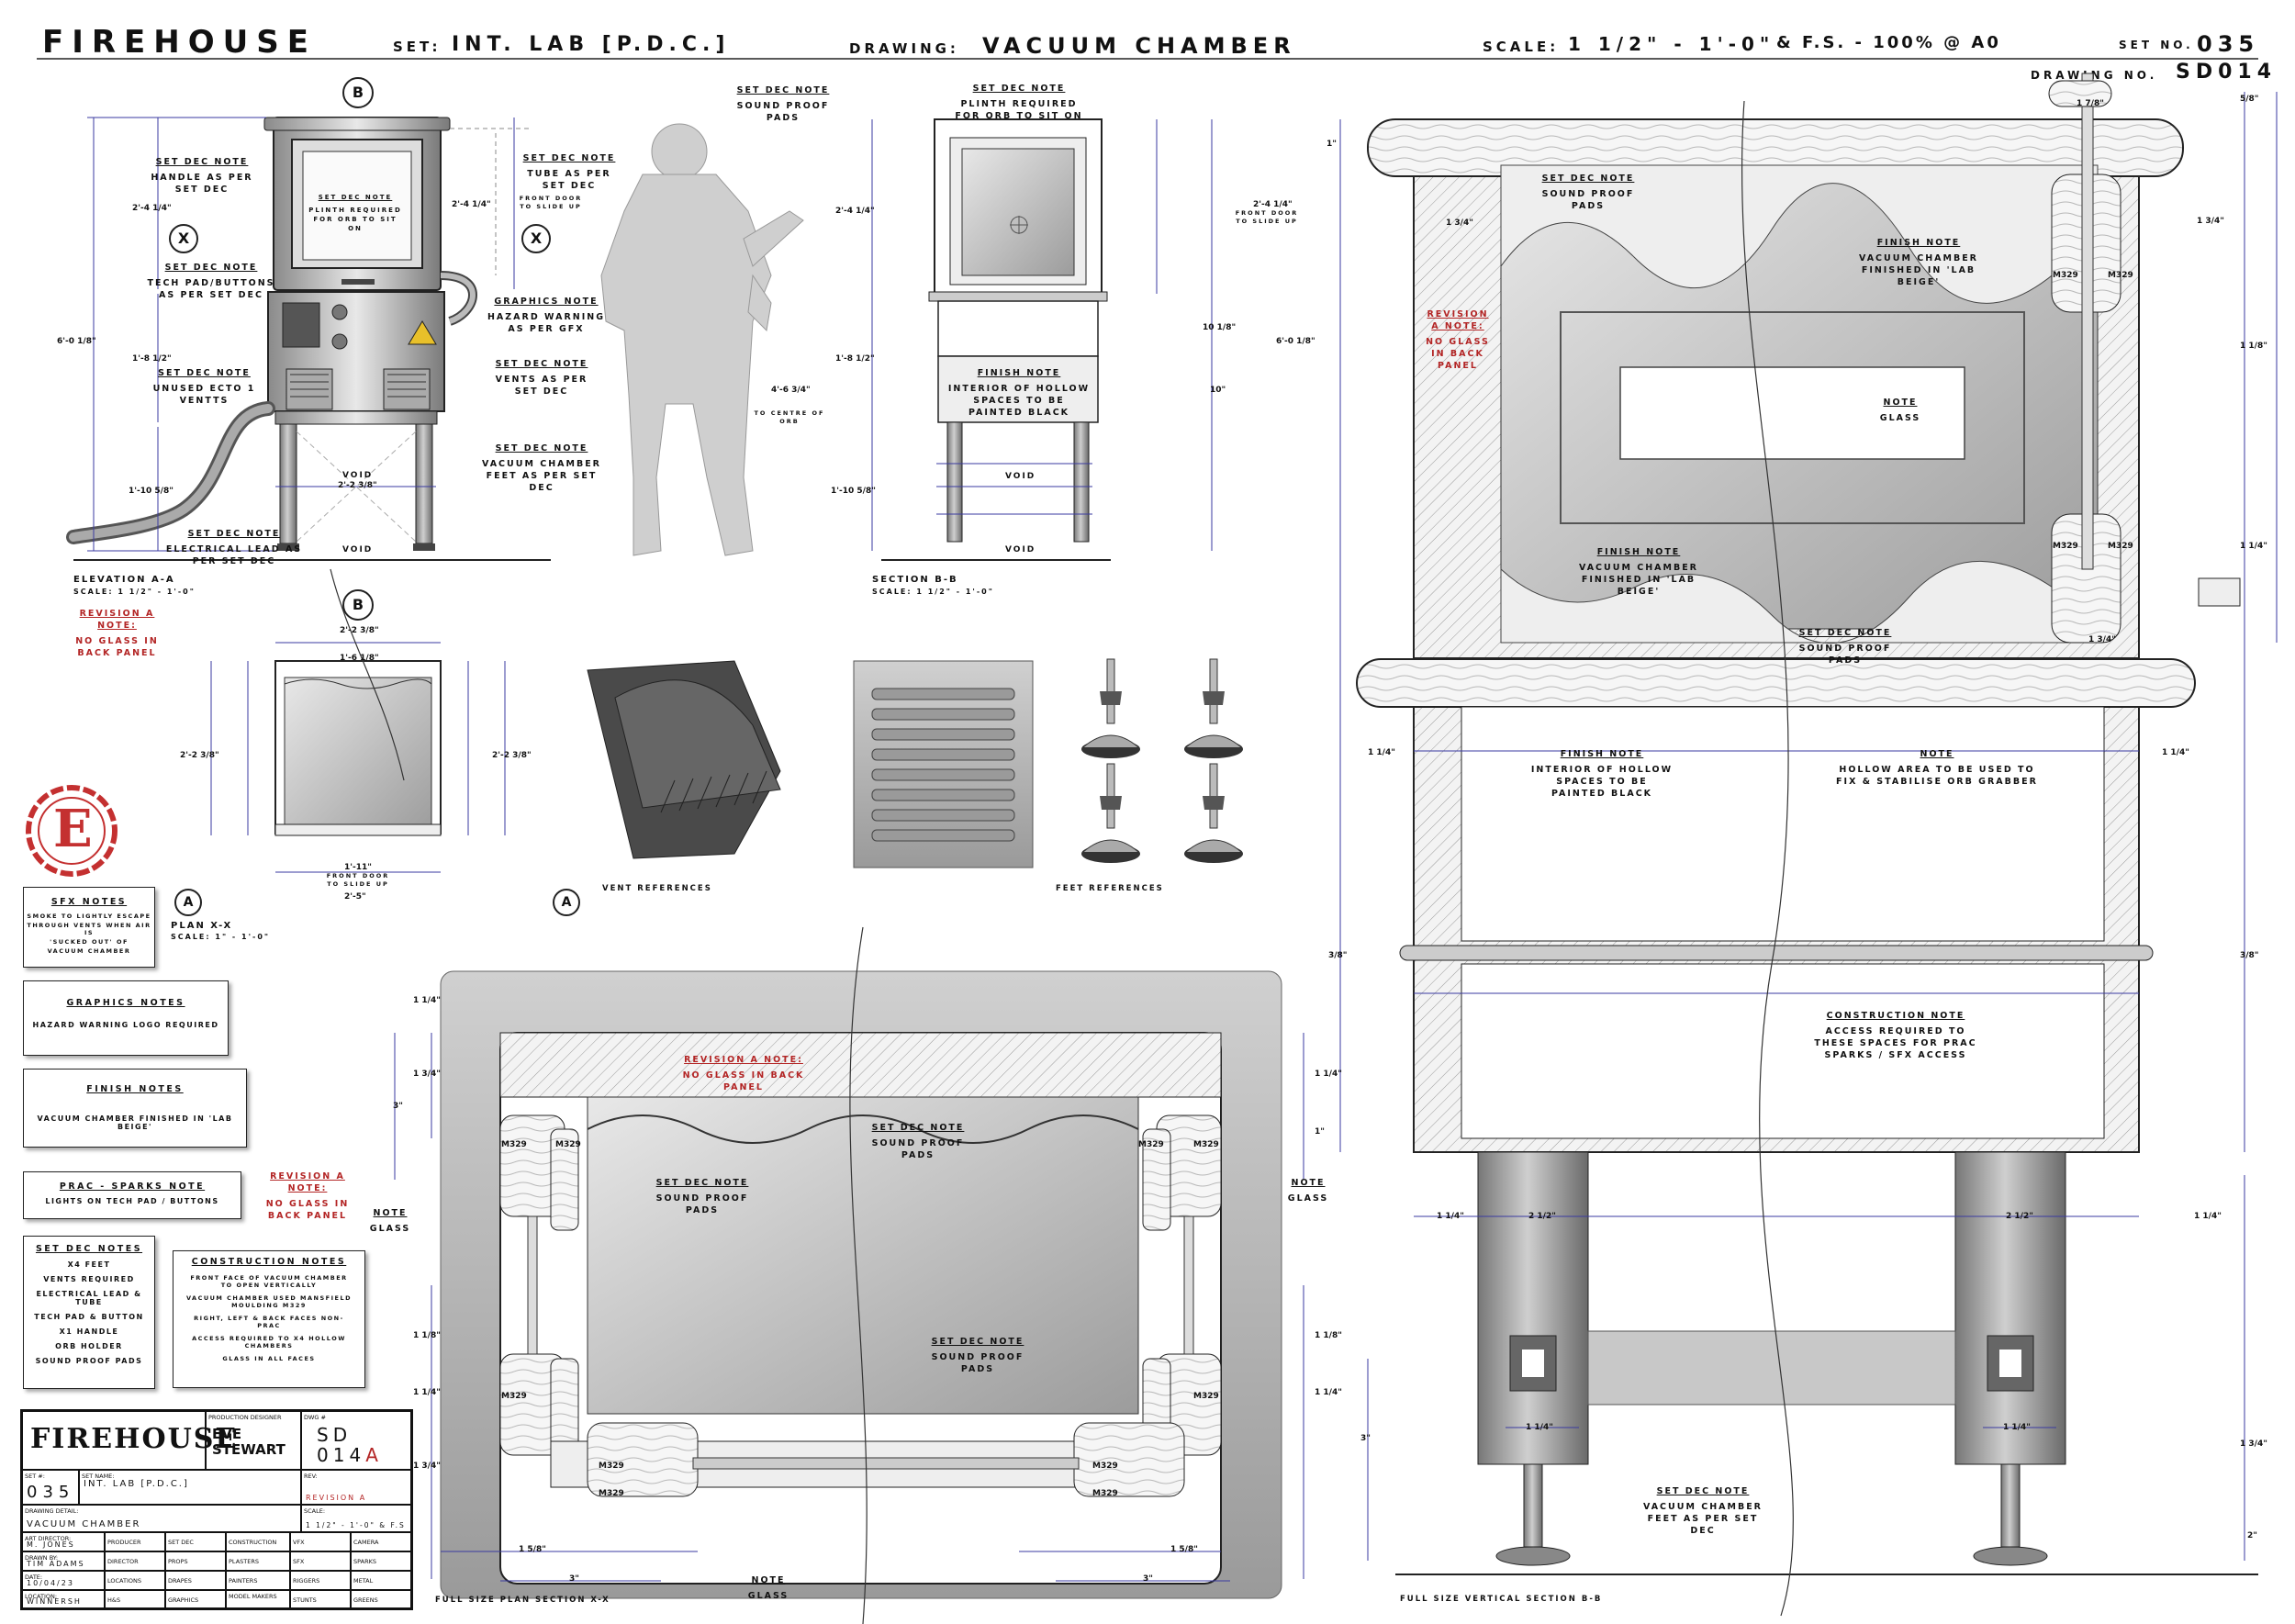  Describe the element at coordinates (2250, 99) in the screenshot. I see `dim-rv-4: 5/8"` at that location.